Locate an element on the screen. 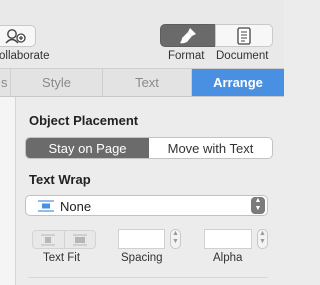 The height and width of the screenshot is (285, 320). section-divider is located at coordinates (148, 277).